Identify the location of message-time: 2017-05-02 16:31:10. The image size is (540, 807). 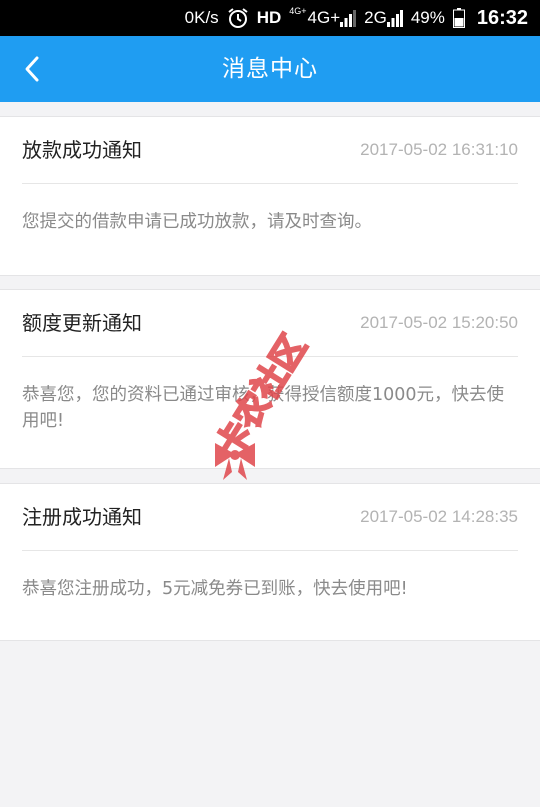
(439, 149).